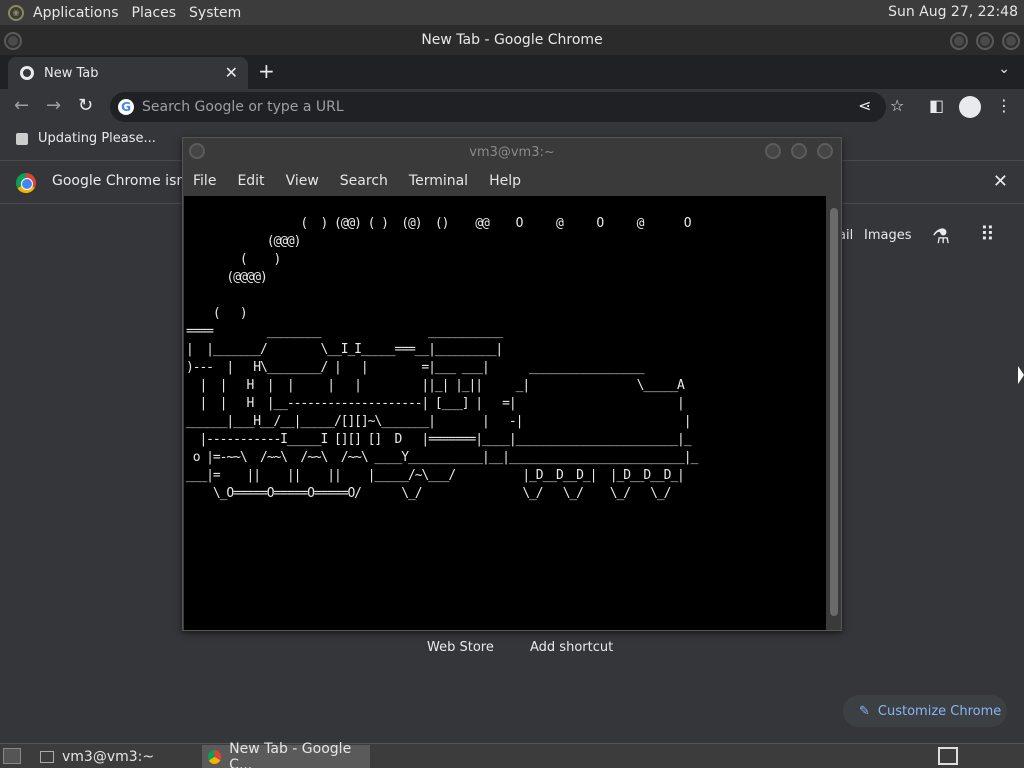  What do you see at coordinates (948, 756) in the screenshot?
I see `workspace-switcher` at bounding box center [948, 756].